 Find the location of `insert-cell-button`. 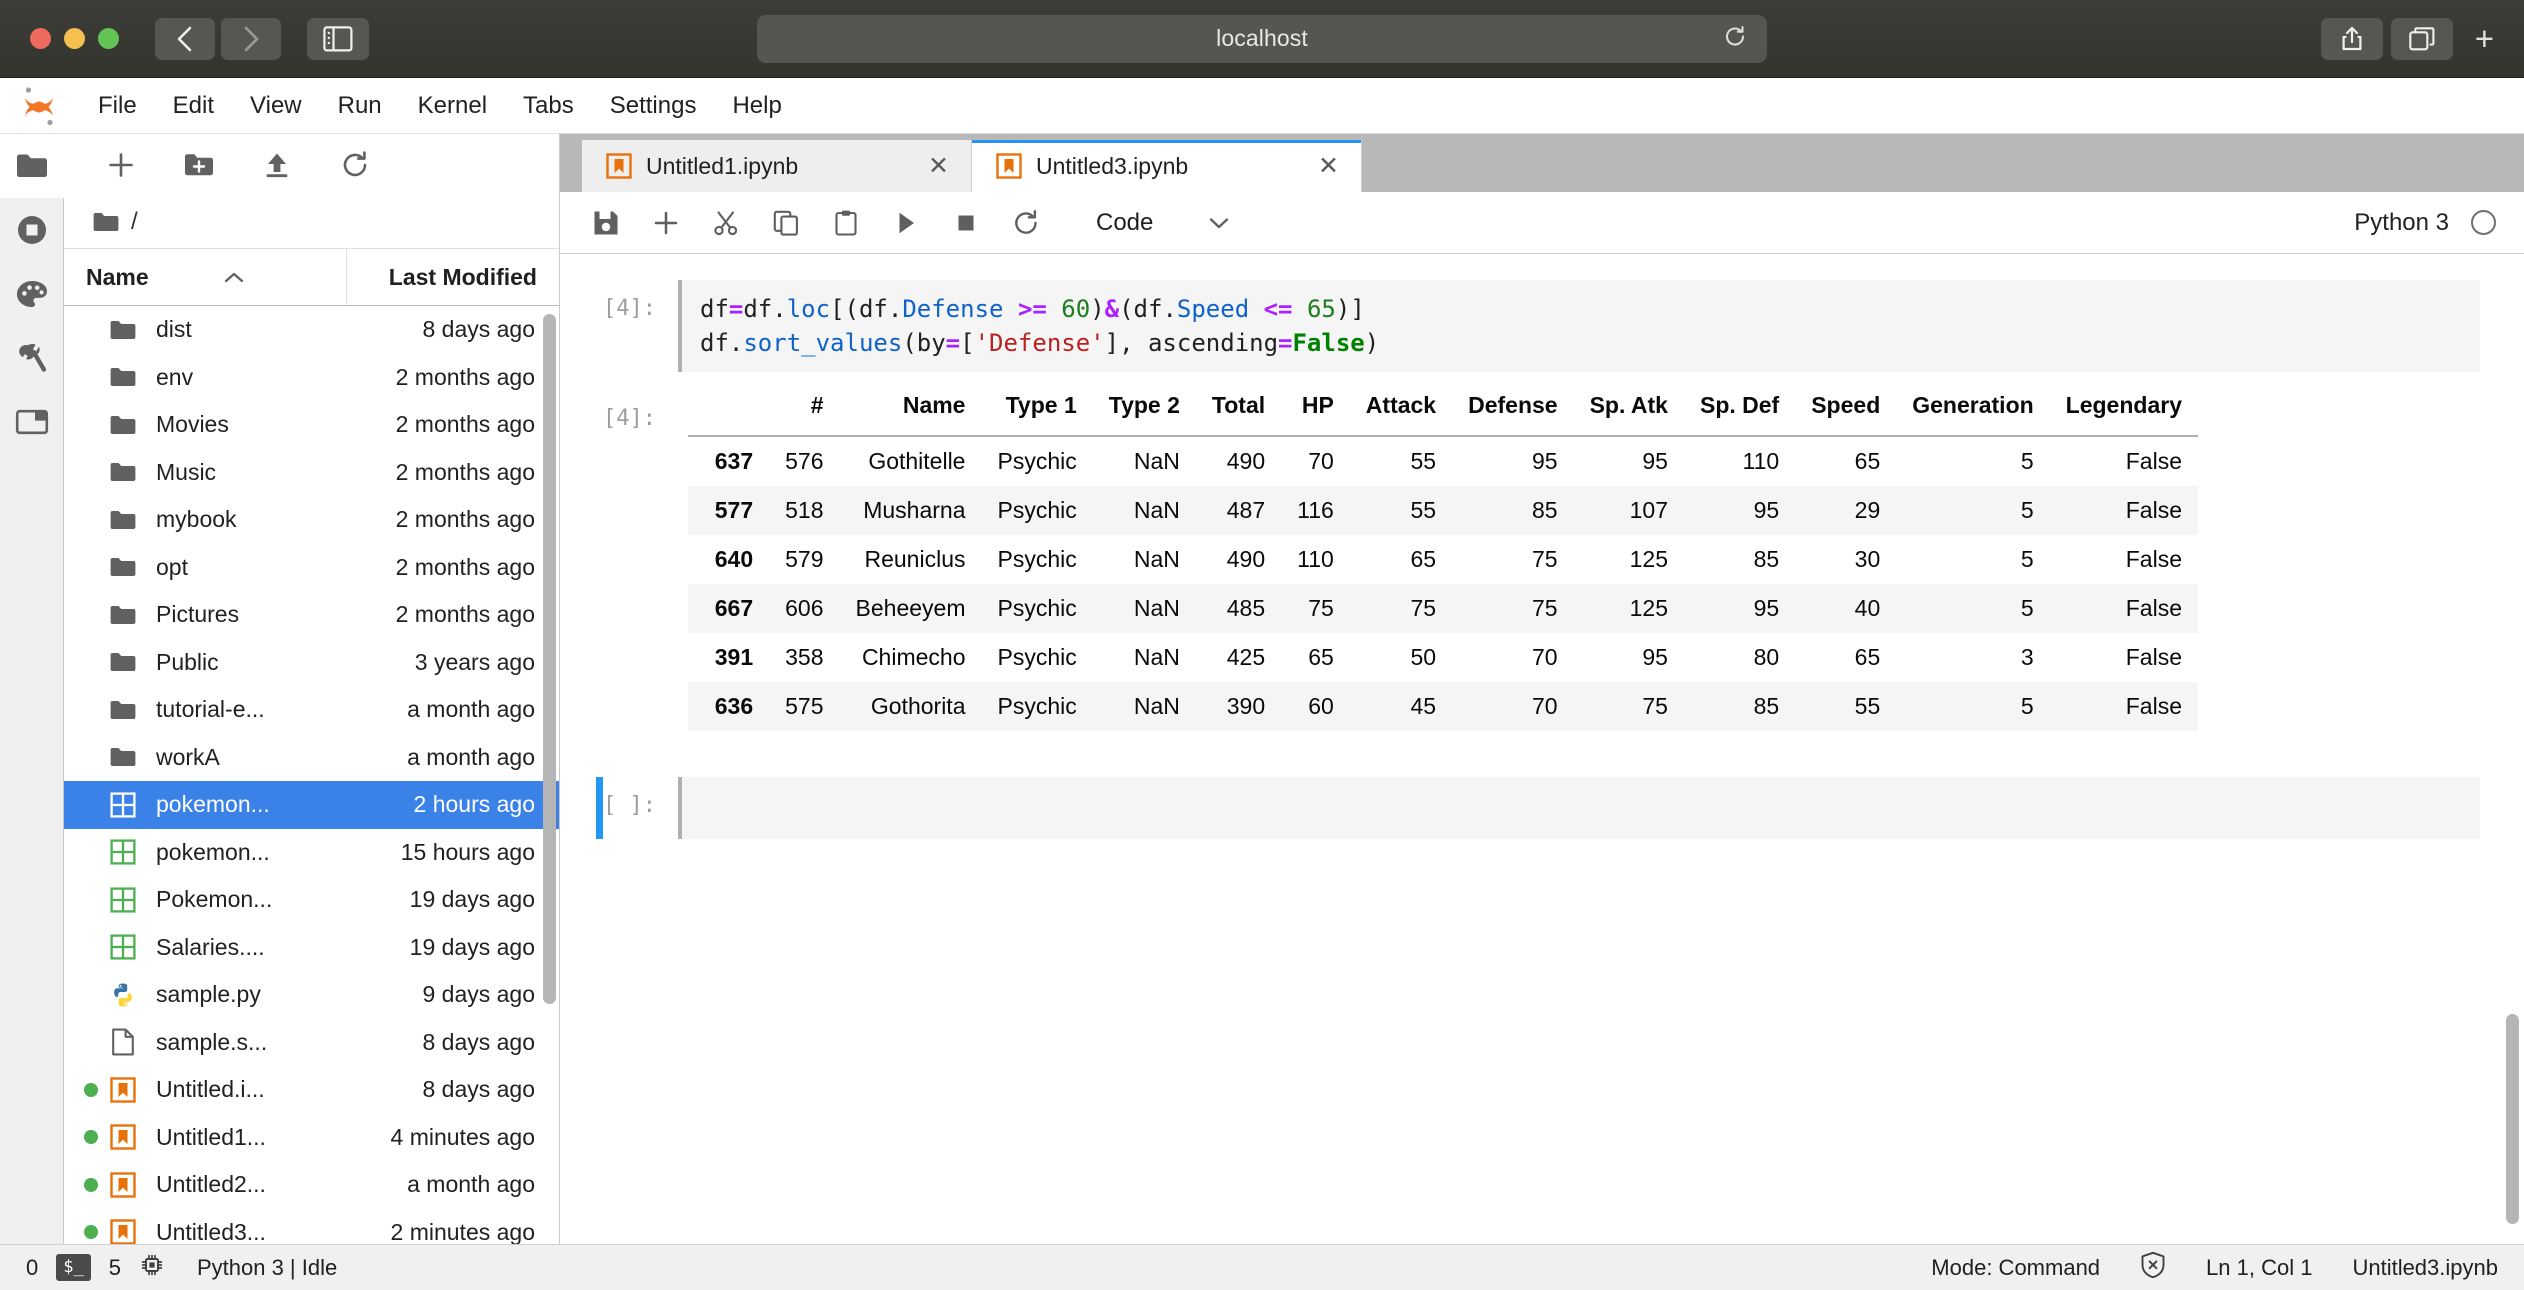

insert-cell-button is located at coordinates (666, 223).